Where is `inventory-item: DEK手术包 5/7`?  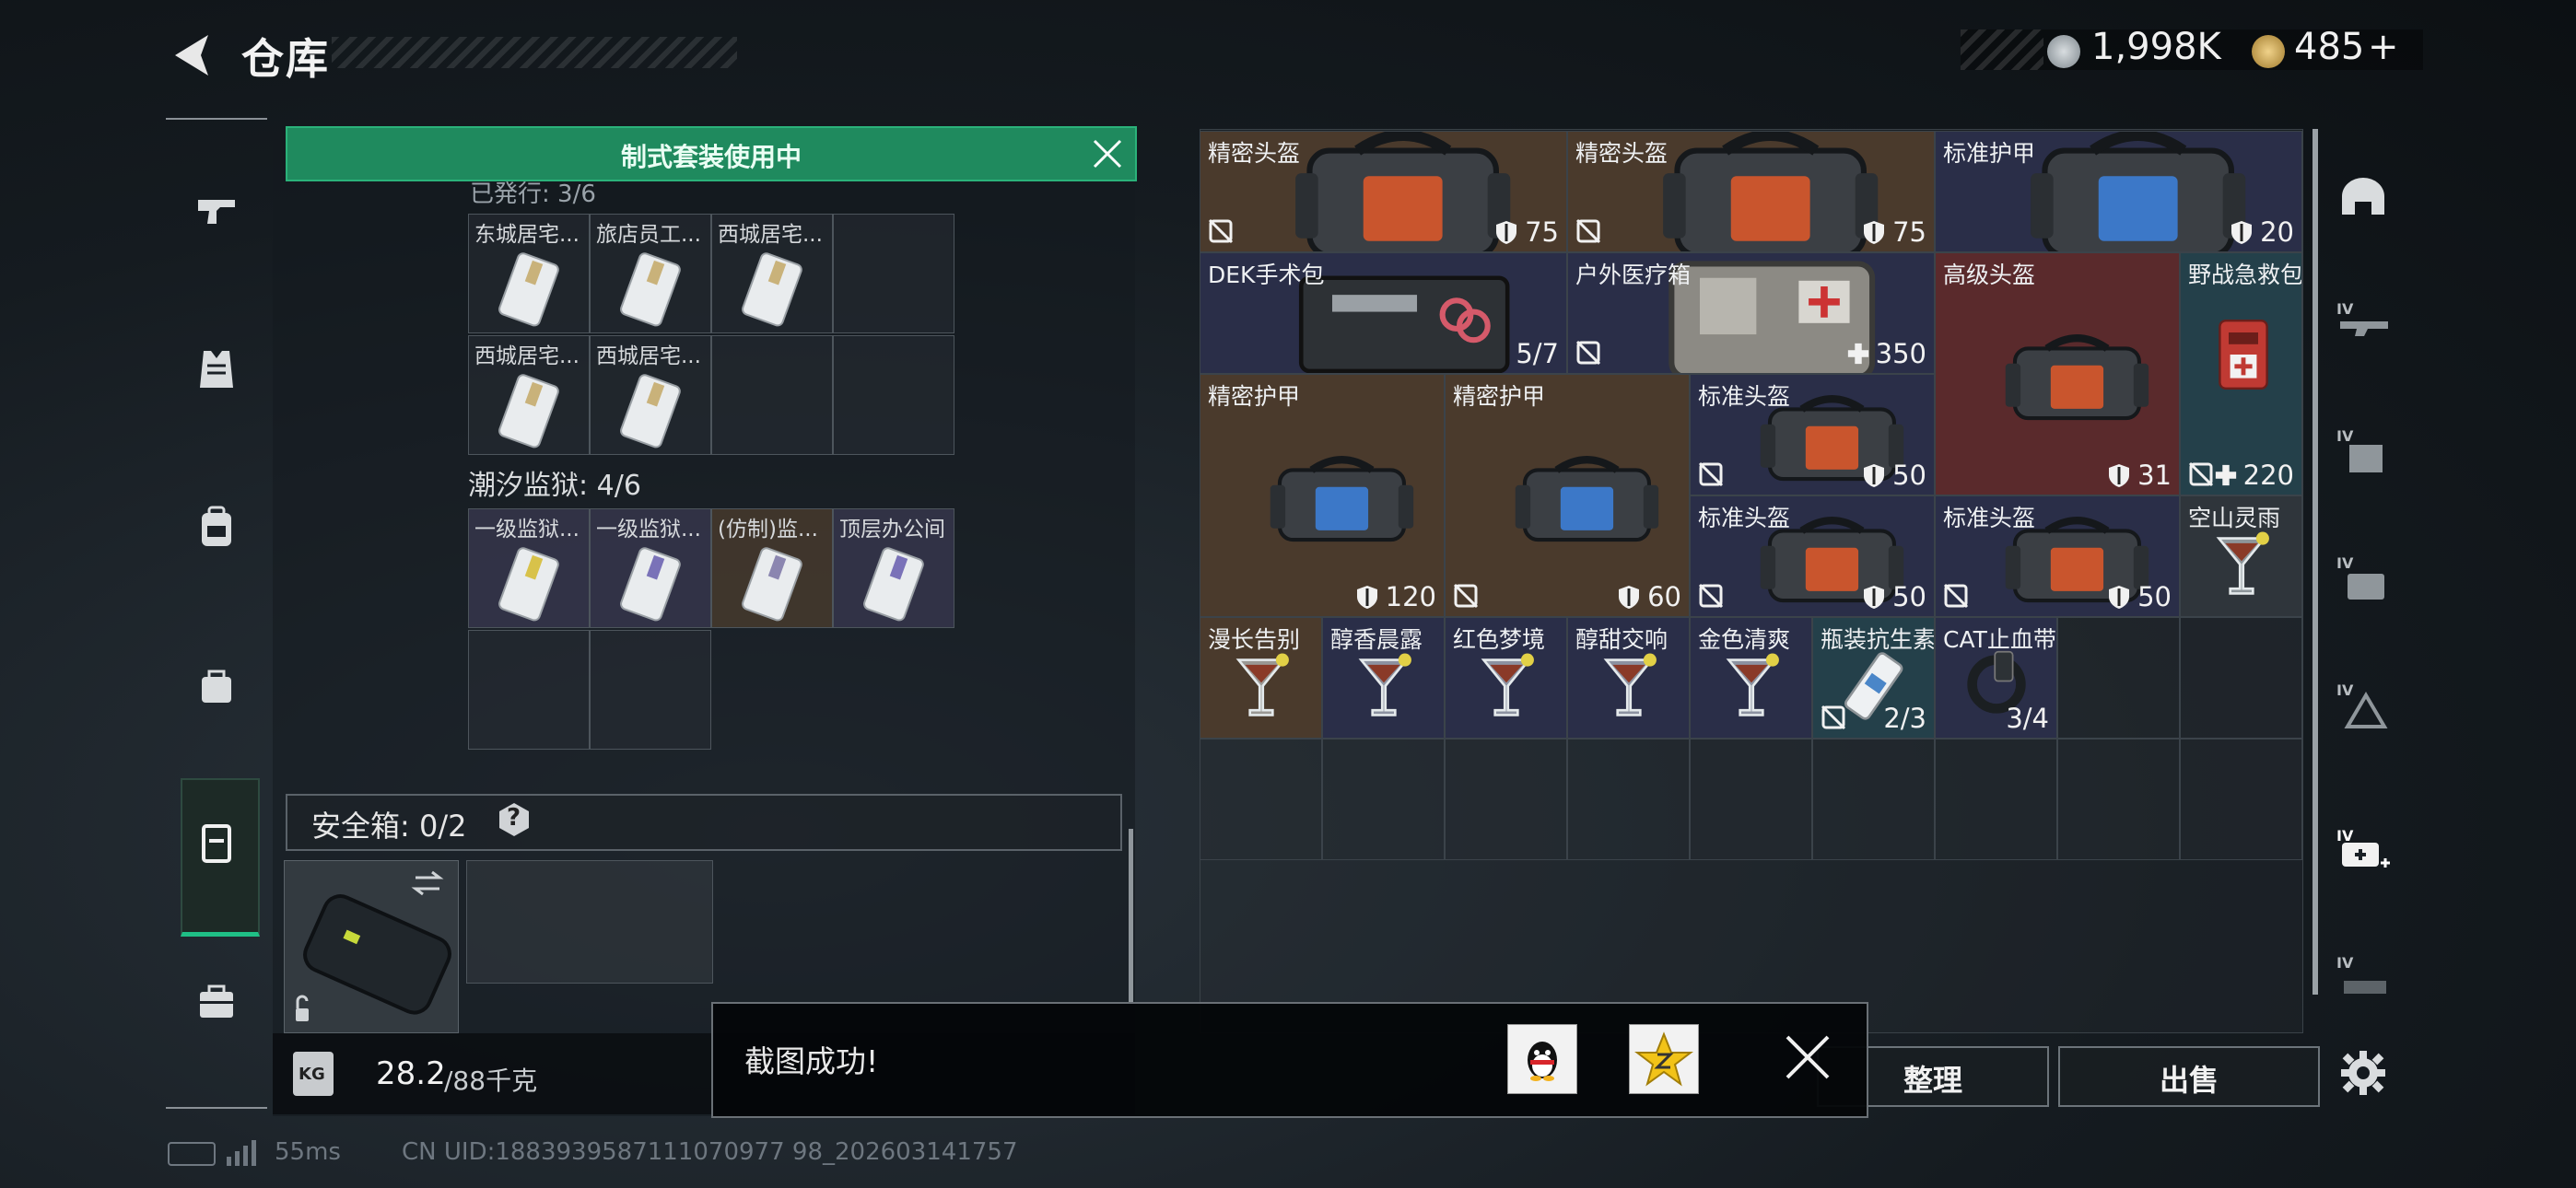 inventory-item: DEK手术包 5/7 is located at coordinates (1383, 313).